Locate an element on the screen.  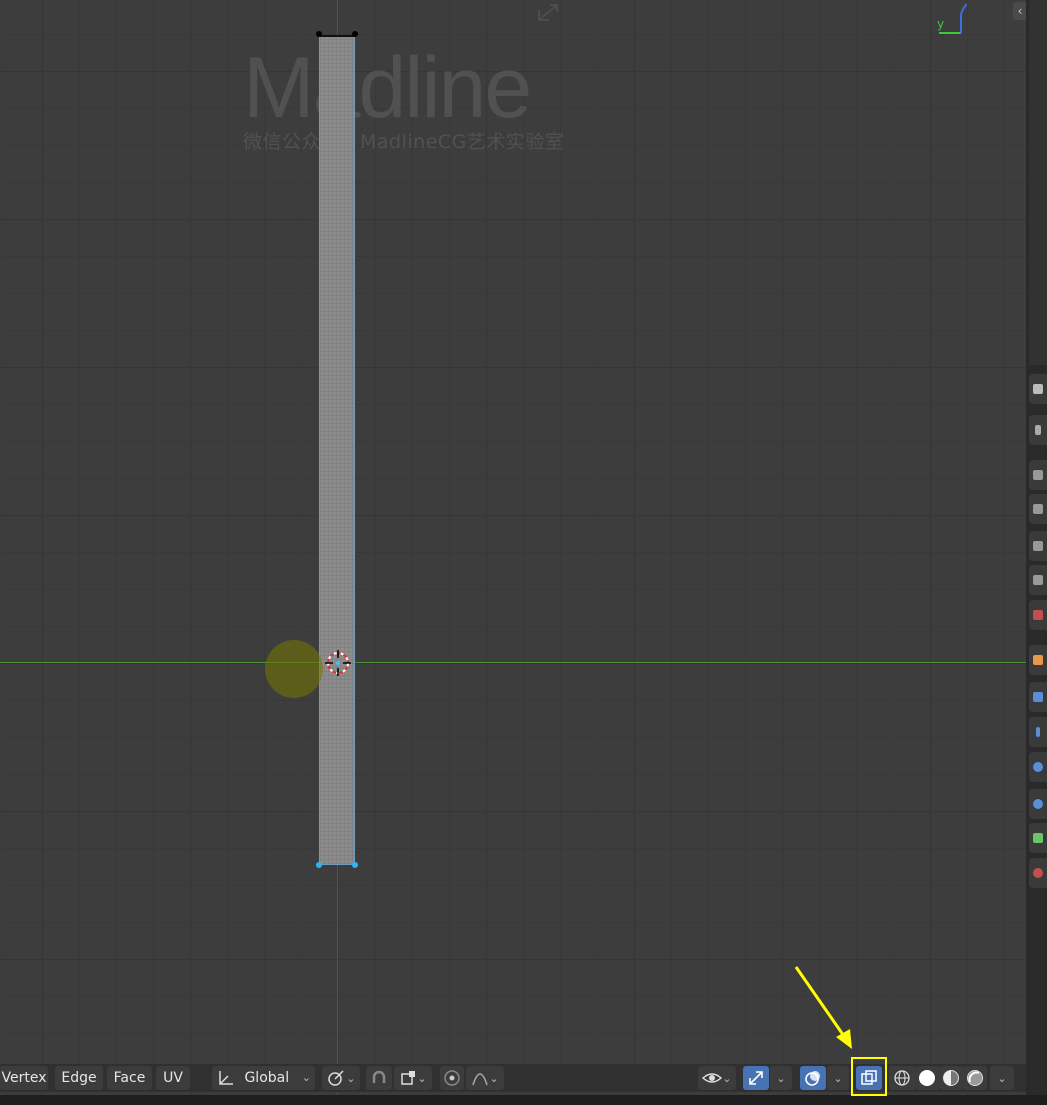
material-tab is located at coordinates (1038, 873).